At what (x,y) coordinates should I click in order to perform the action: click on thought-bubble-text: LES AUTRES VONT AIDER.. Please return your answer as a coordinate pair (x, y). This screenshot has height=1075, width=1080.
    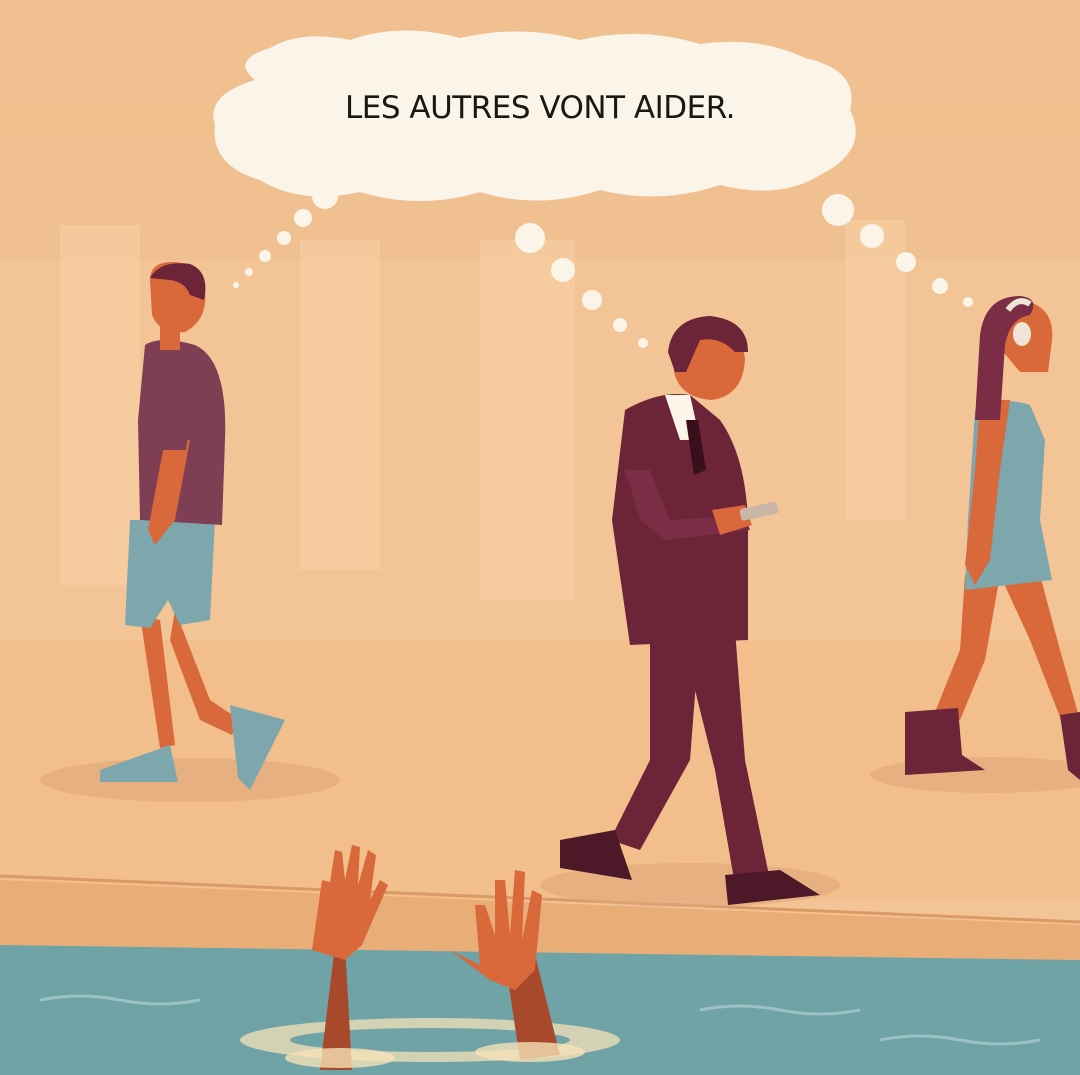
    Looking at the image, I should click on (540, 108).